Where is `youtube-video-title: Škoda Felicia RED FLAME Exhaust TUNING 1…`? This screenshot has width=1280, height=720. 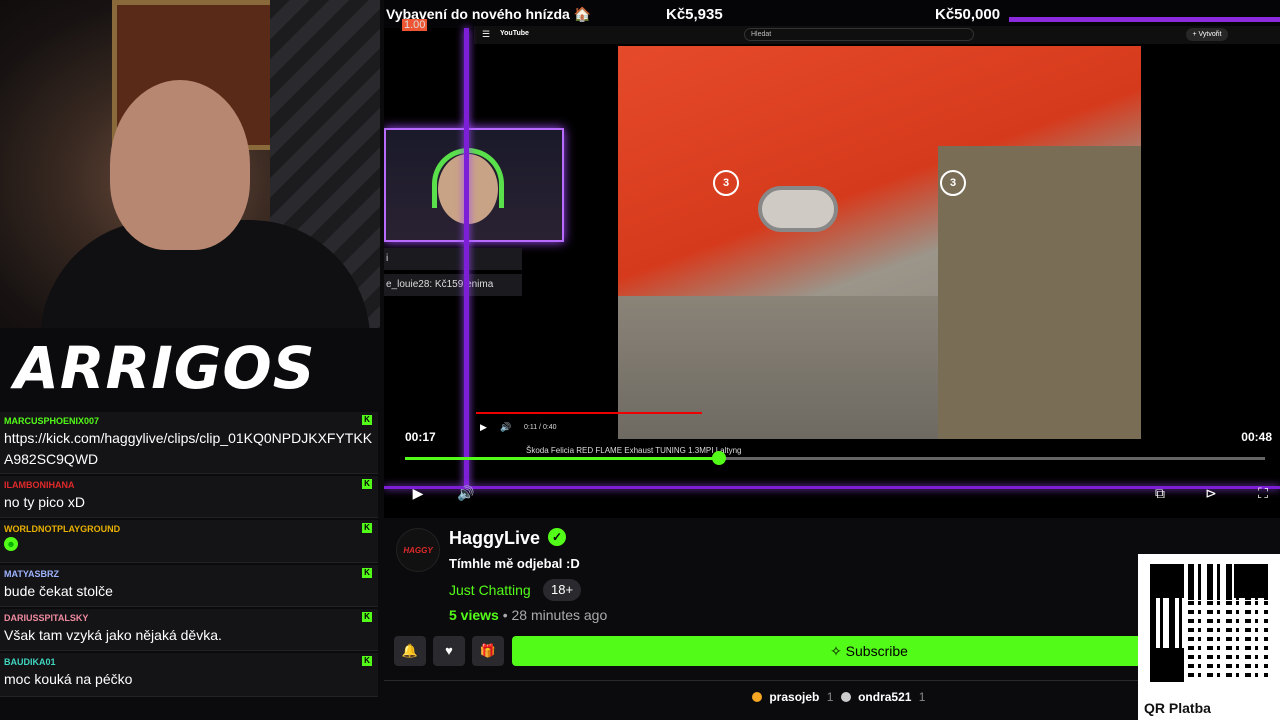
youtube-video-title: Škoda Felicia RED FLAME Exhaust TUNING 1… is located at coordinates (634, 450).